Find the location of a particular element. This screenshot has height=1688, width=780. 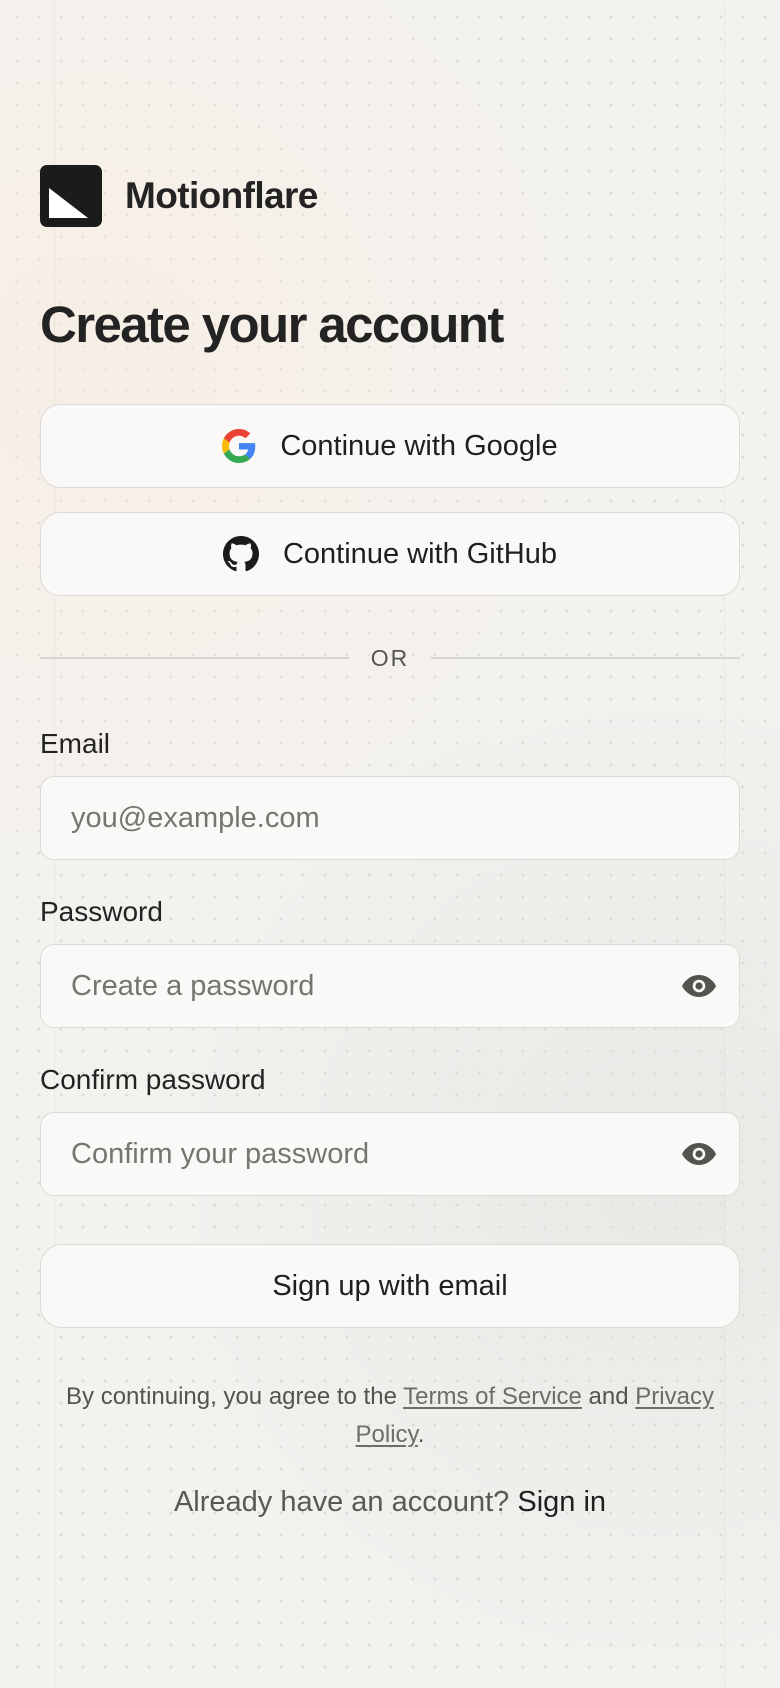

terms-middle: and is located at coordinates (608, 1396).